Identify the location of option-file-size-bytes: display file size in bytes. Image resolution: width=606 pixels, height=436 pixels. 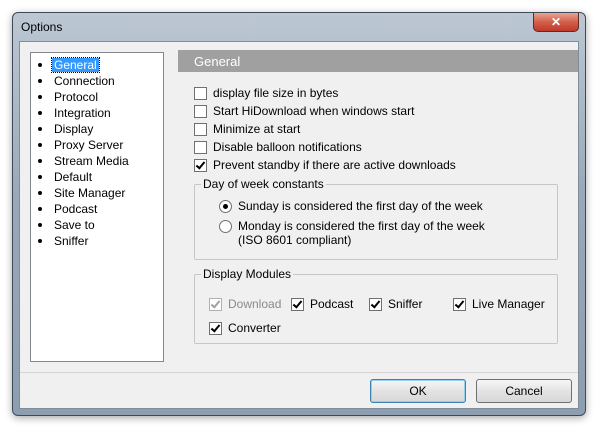
(266, 93).